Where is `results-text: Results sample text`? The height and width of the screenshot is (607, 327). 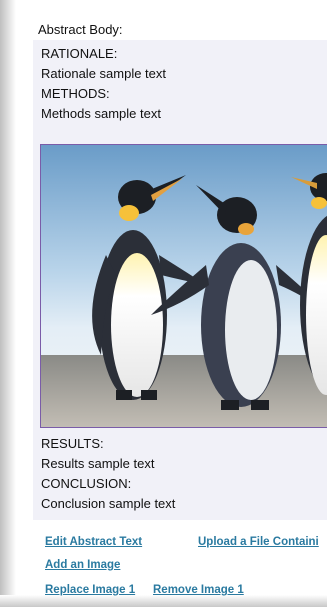 results-text: Results sample text is located at coordinates (98, 463).